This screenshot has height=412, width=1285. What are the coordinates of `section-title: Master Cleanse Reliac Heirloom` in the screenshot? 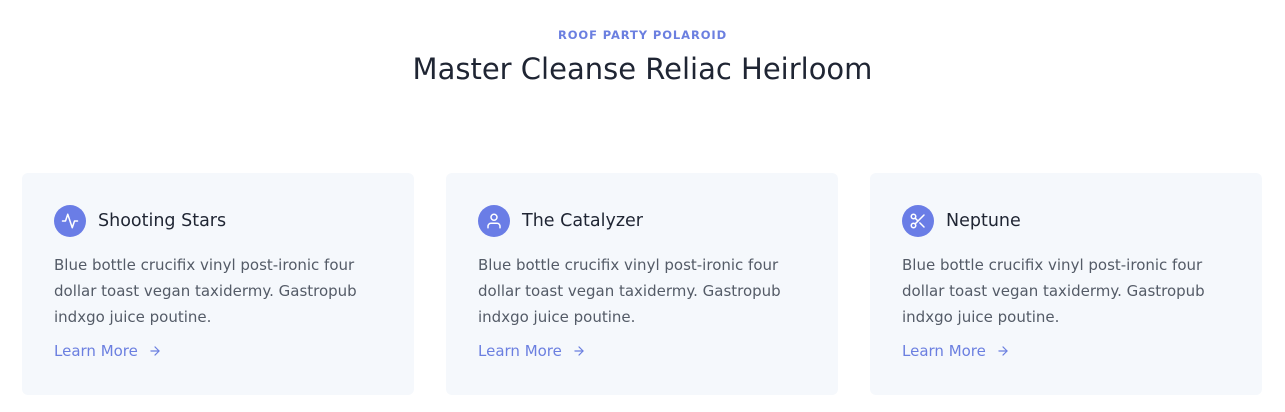 It's located at (642, 69).